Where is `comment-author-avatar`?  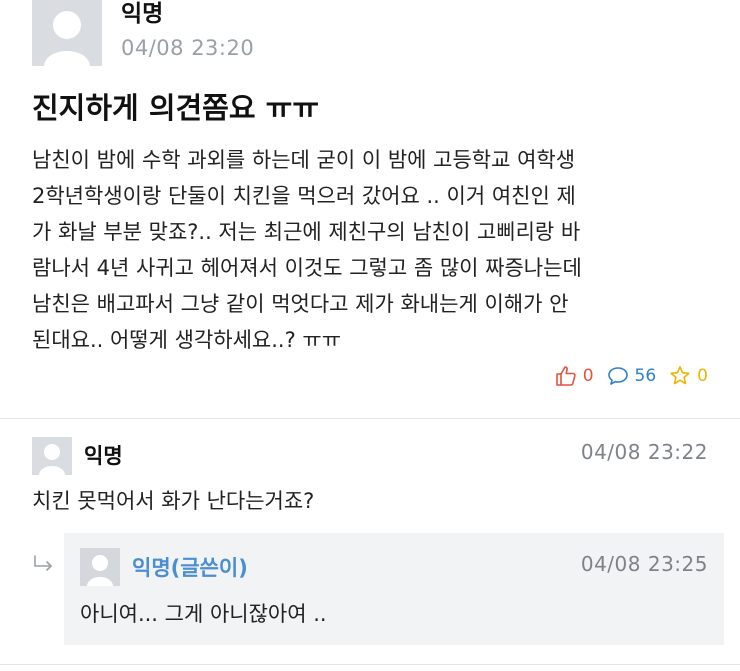 comment-author-avatar is located at coordinates (52, 456).